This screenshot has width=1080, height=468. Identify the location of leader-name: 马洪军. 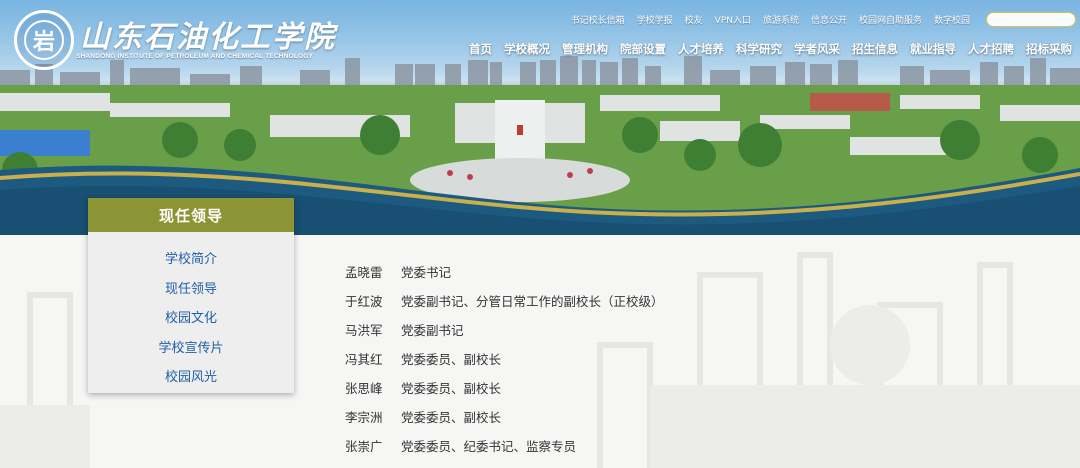
(364, 330).